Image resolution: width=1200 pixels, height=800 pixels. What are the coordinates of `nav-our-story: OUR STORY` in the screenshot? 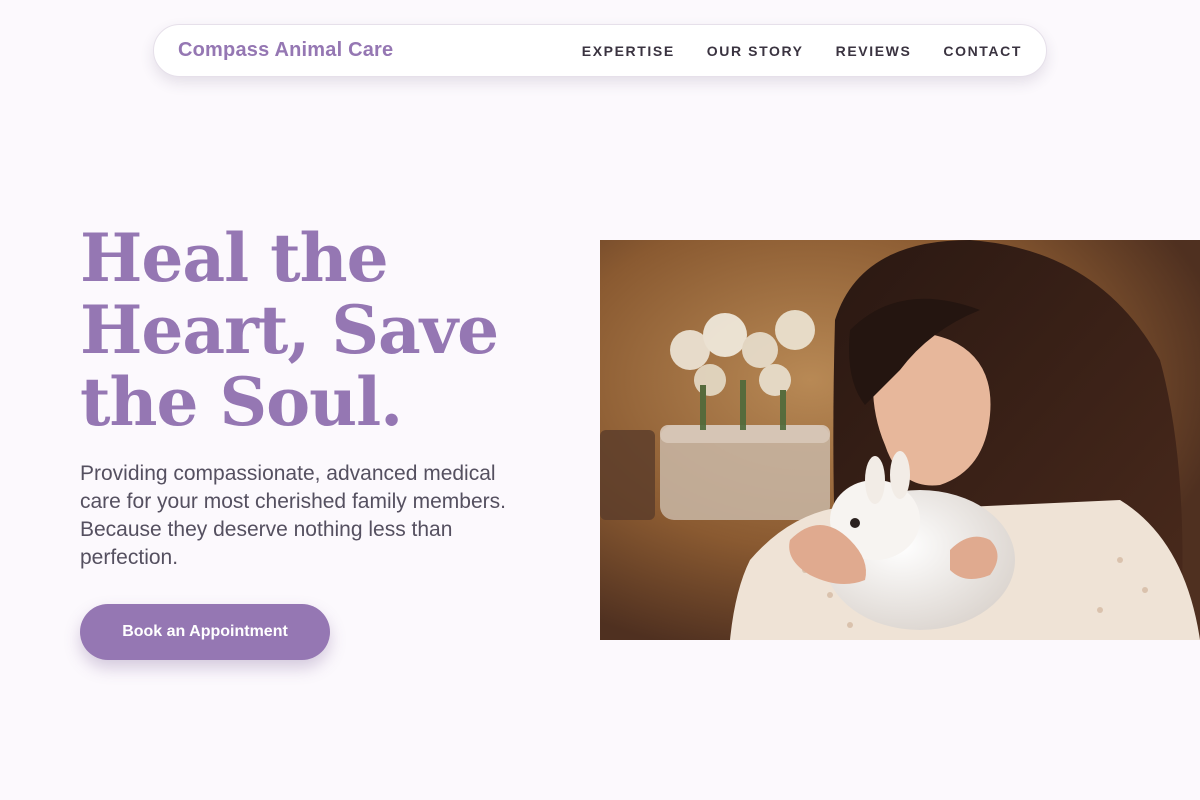 It's located at (755, 51).